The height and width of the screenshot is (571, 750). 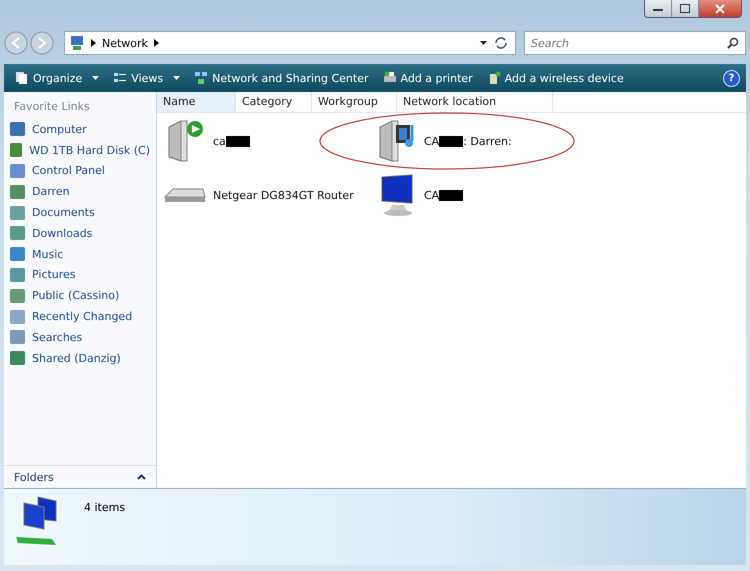 I want to click on device-name: ca, so click(x=219, y=141).